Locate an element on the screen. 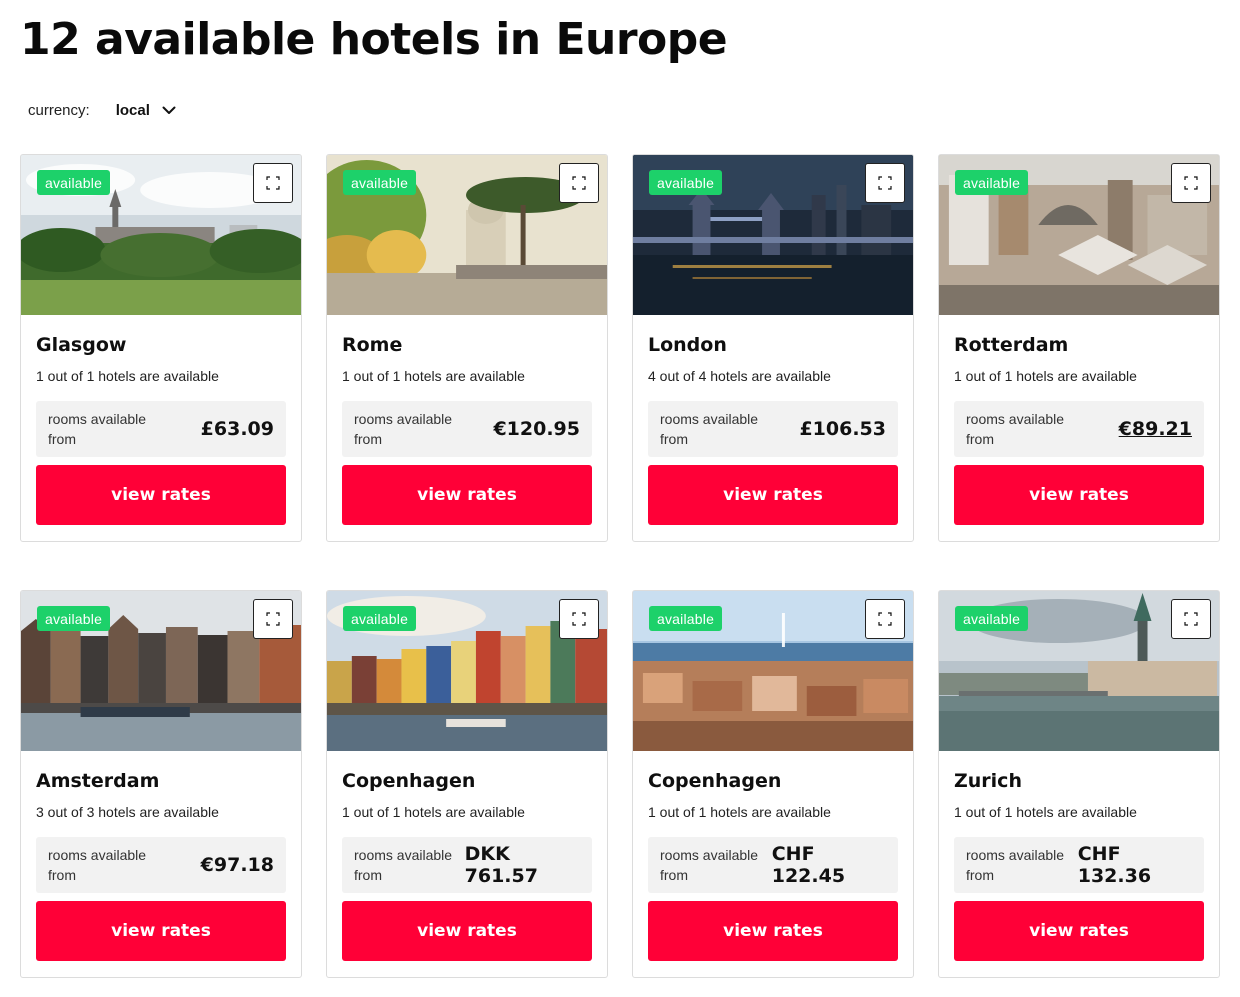 The width and height of the screenshot is (1240, 997). price-box: rooms available from £63.09 is located at coordinates (161, 429).